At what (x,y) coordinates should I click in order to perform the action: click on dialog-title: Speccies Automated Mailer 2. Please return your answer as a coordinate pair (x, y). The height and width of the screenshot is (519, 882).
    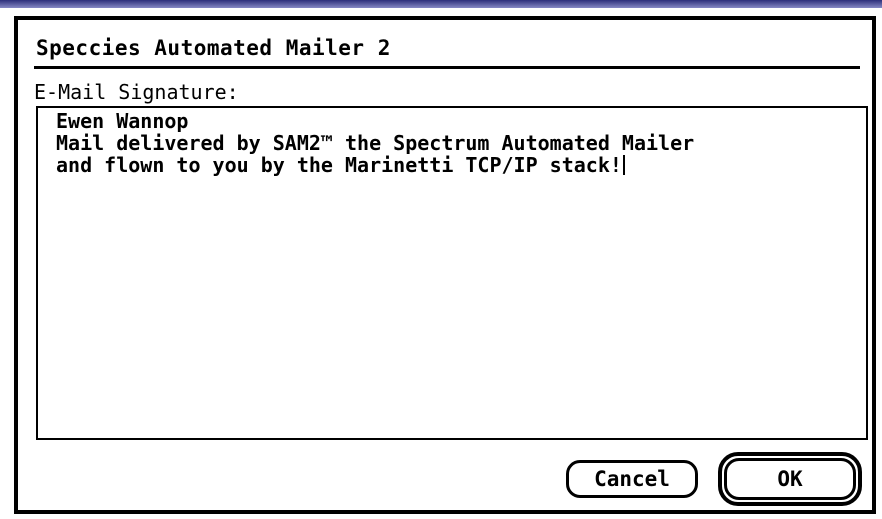
    Looking at the image, I should click on (213, 48).